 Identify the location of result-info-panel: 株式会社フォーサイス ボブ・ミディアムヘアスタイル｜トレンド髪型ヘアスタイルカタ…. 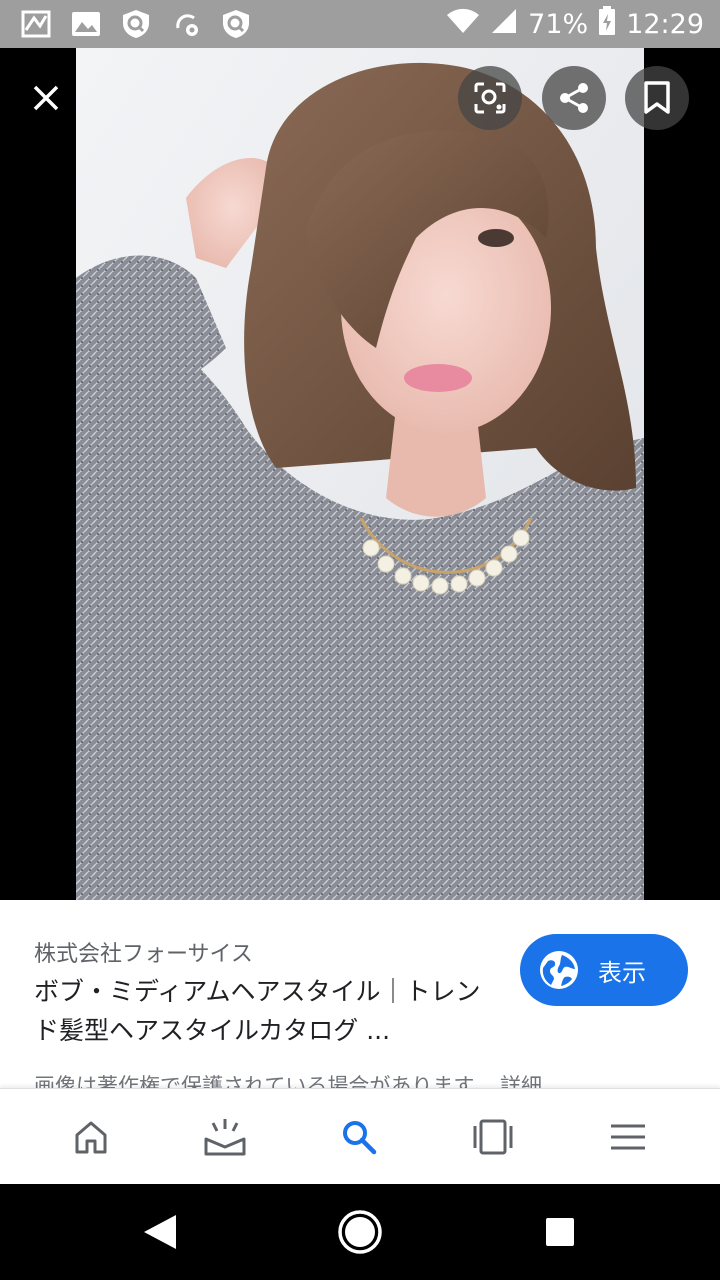
(360, 994).